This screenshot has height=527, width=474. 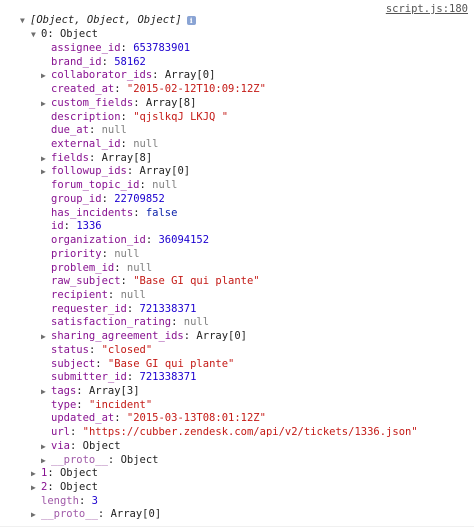 What do you see at coordinates (191, 20) in the screenshot?
I see `info-icon: i` at bounding box center [191, 20].